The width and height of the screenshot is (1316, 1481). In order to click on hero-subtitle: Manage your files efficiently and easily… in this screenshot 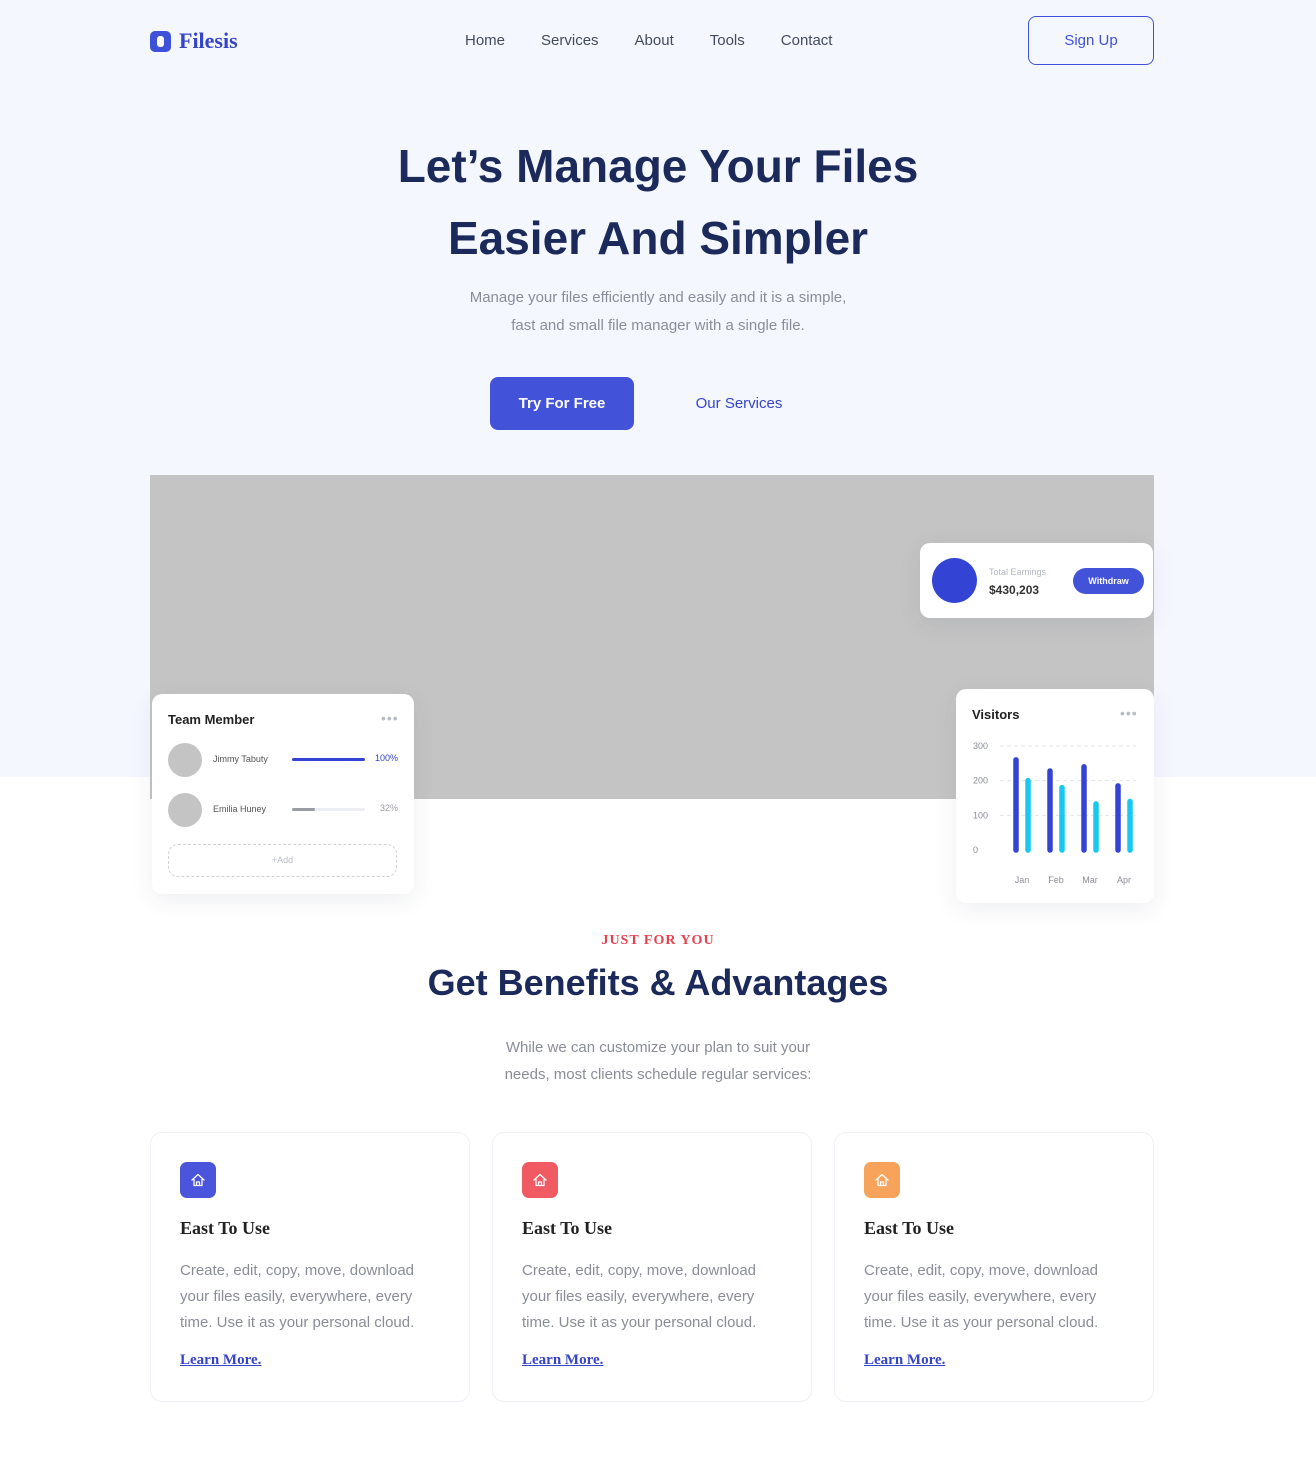, I will do `click(658, 312)`.